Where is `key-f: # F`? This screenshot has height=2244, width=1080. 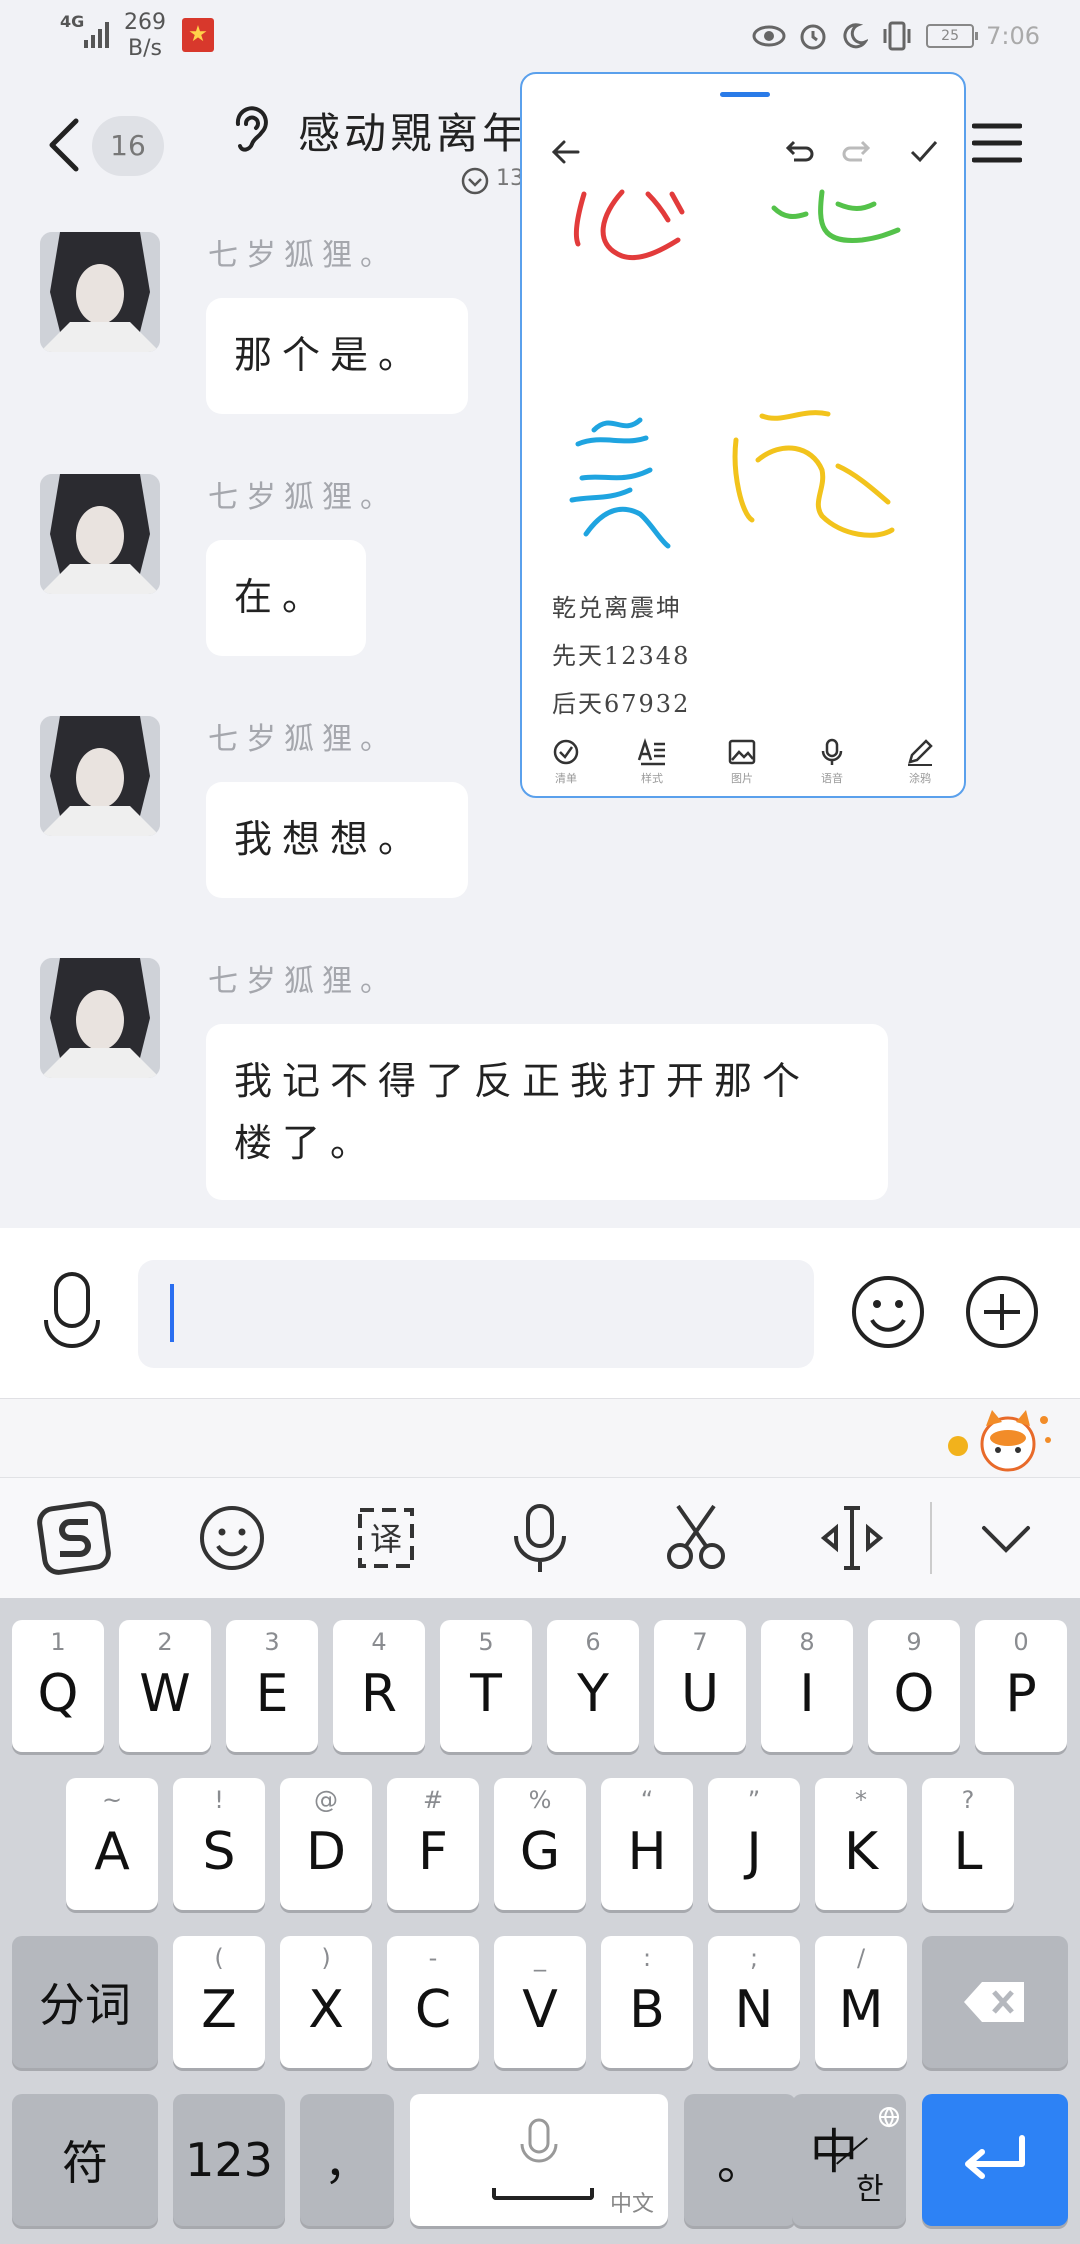
key-f: # F is located at coordinates (433, 1844).